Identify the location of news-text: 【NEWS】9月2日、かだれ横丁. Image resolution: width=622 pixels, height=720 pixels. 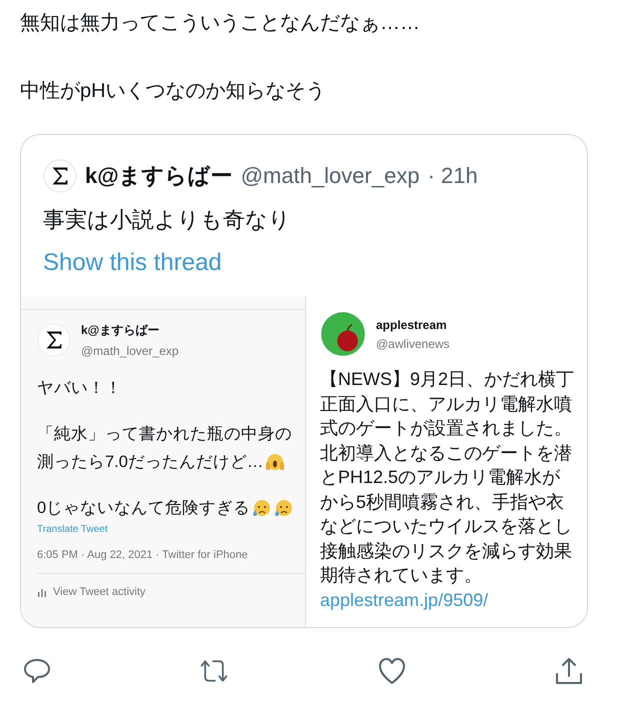
(447, 379).